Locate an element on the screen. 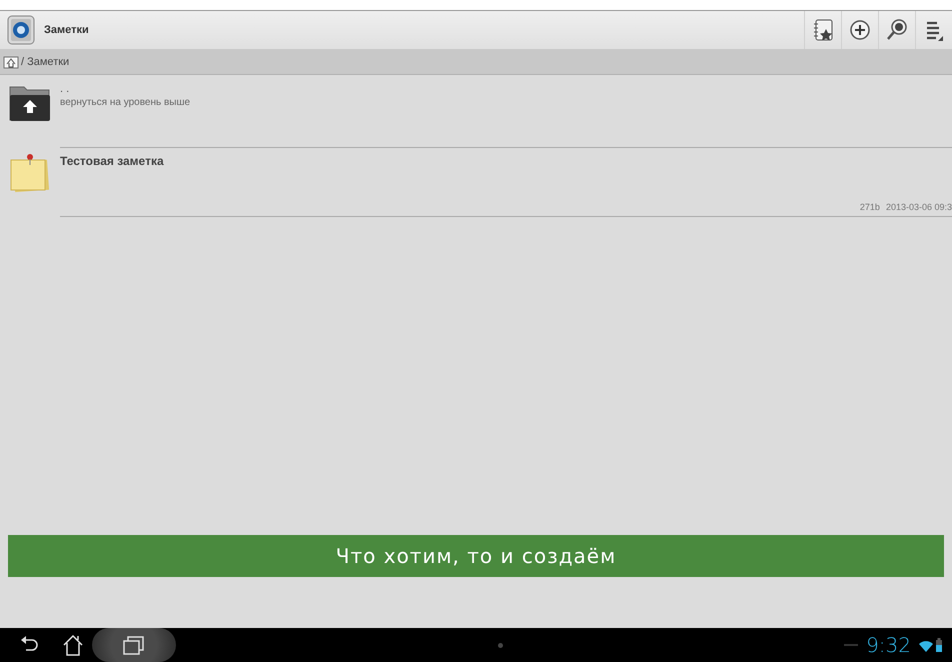  note-title: Тестовая заметка is located at coordinates (506, 161).